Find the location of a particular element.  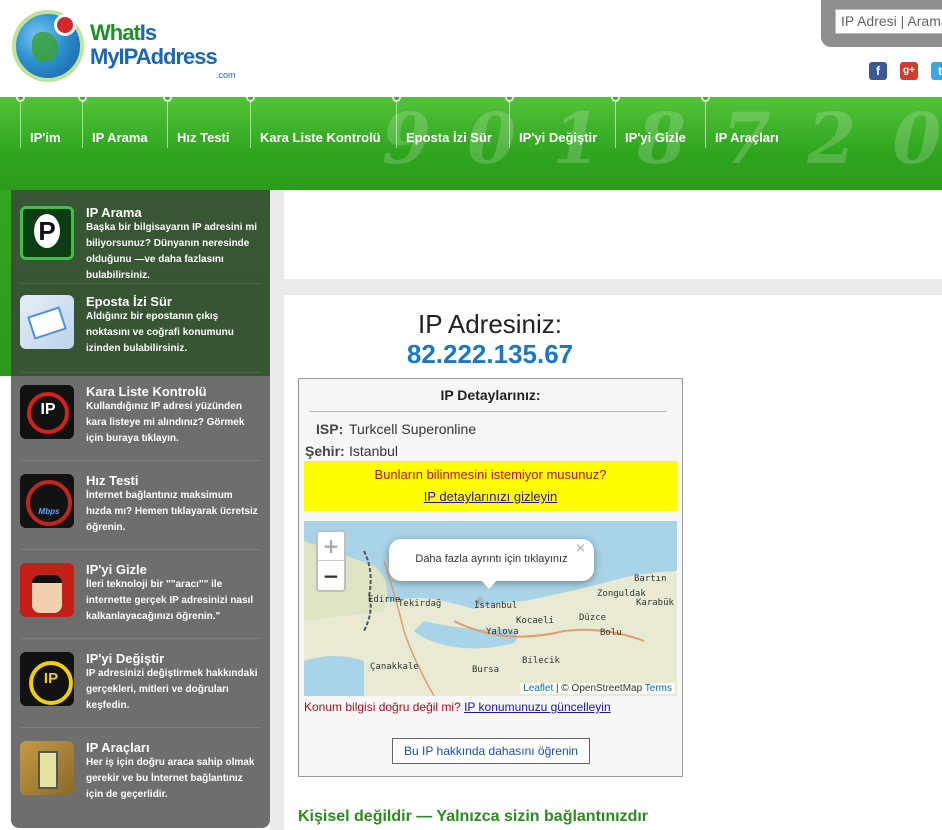

map-attribution: Leaflet | © OpenStreetMap Terms is located at coordinates (597, 688).